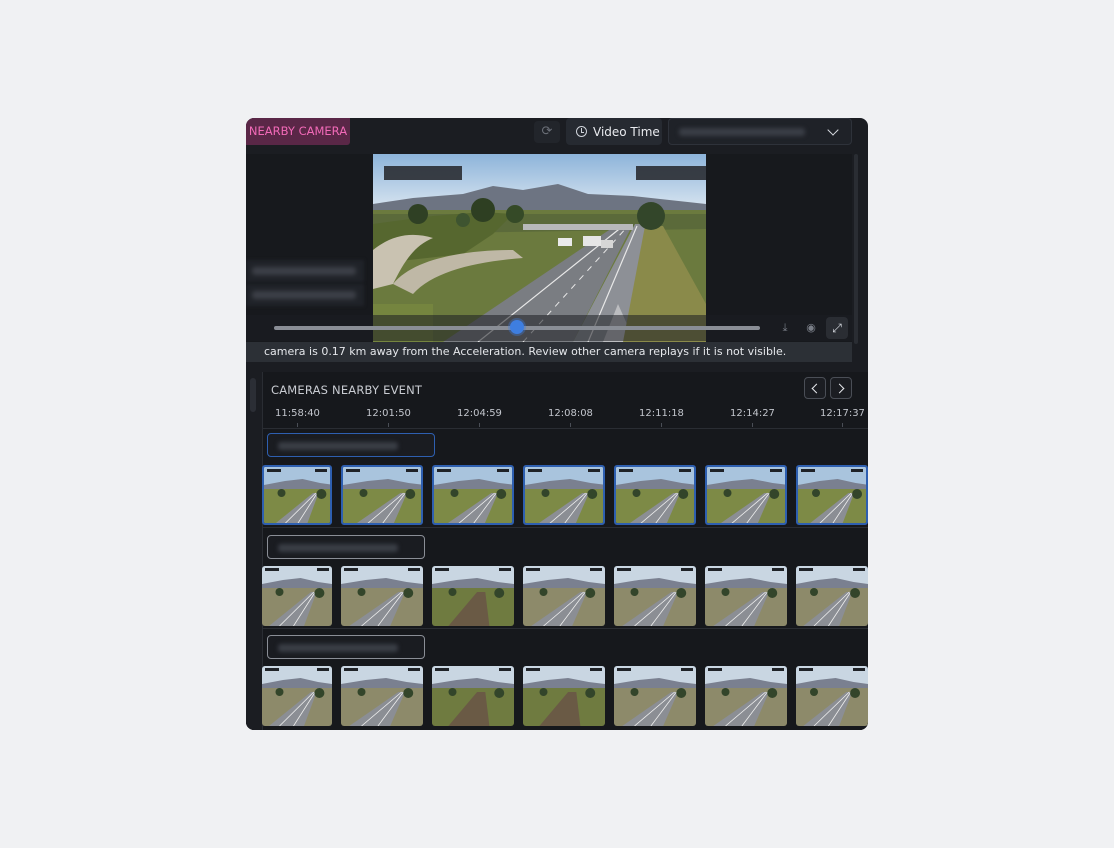 The image size is (1114, 848). What do you see at coordinates (785, 328) in the screenshot?
I see `download-icon: ⤓` at bounding box center [785, 328].